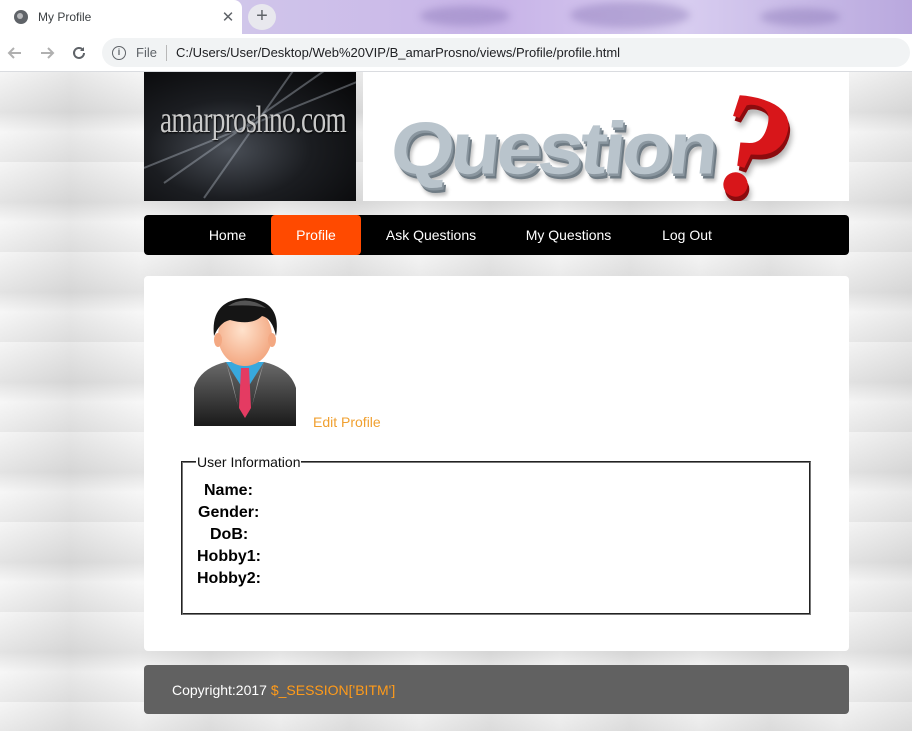 The width and height of the screenshot is (912, 731). I want to click on nav-log-out: Log Out, so click(687, 235).